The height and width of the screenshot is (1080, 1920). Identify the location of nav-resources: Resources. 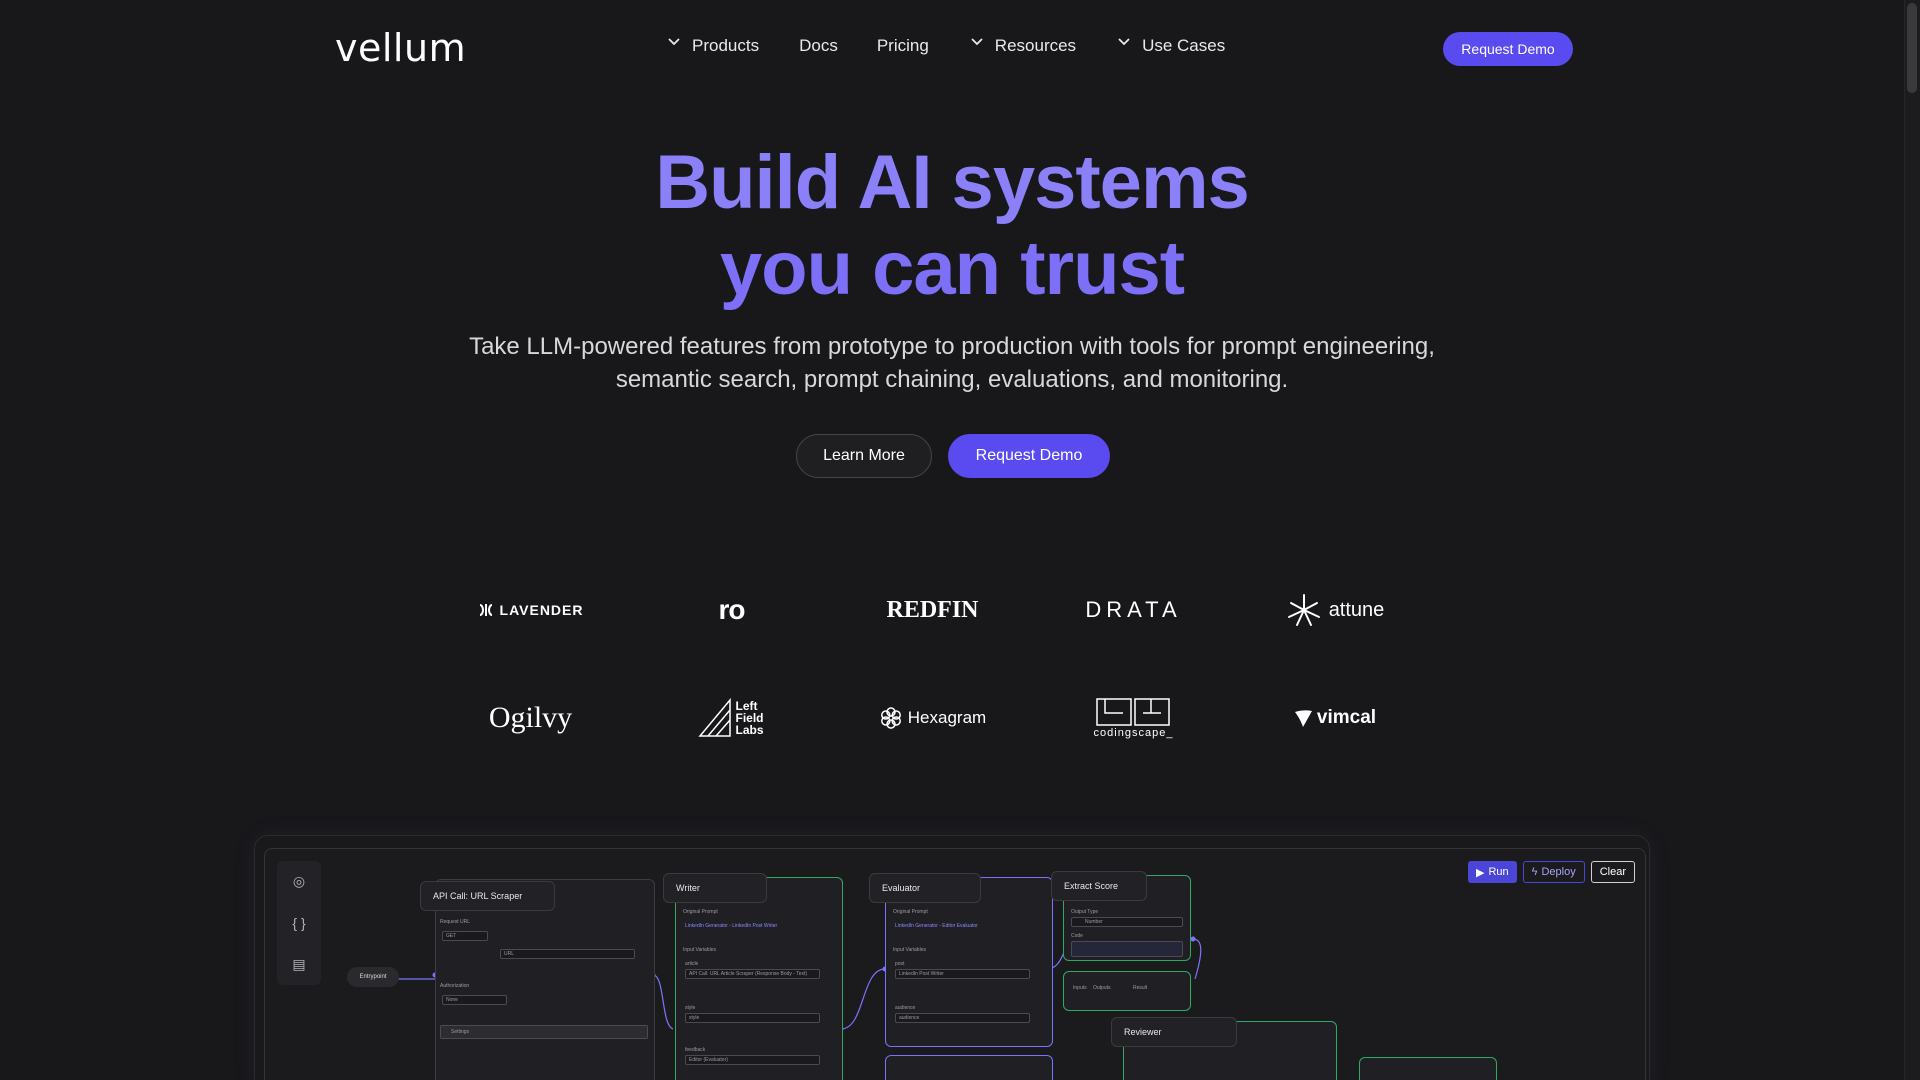
(1023, 46).